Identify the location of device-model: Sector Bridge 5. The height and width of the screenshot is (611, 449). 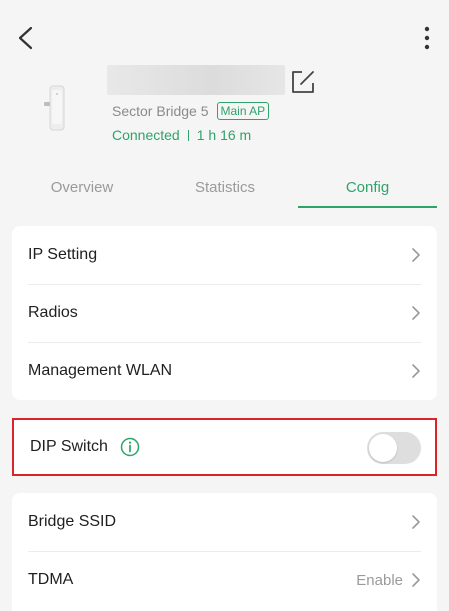
(160, 111).